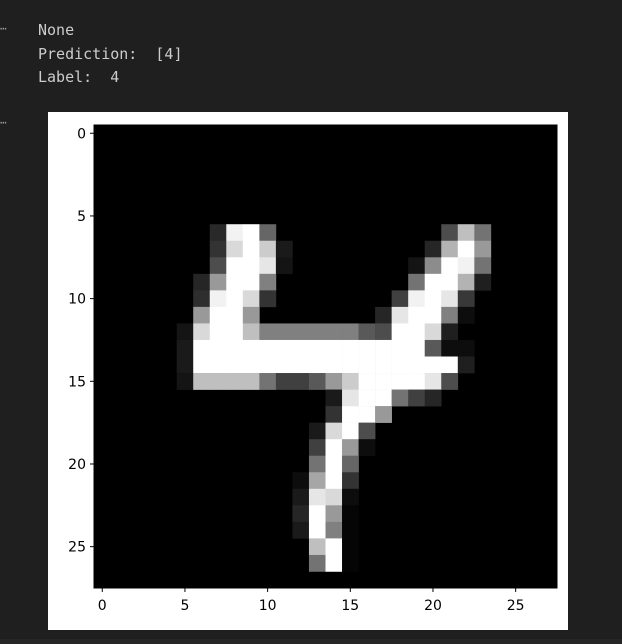 The height and width of the screenshot is (644, 622). I want to click on y-tick-label: 10, so click(77, 300).